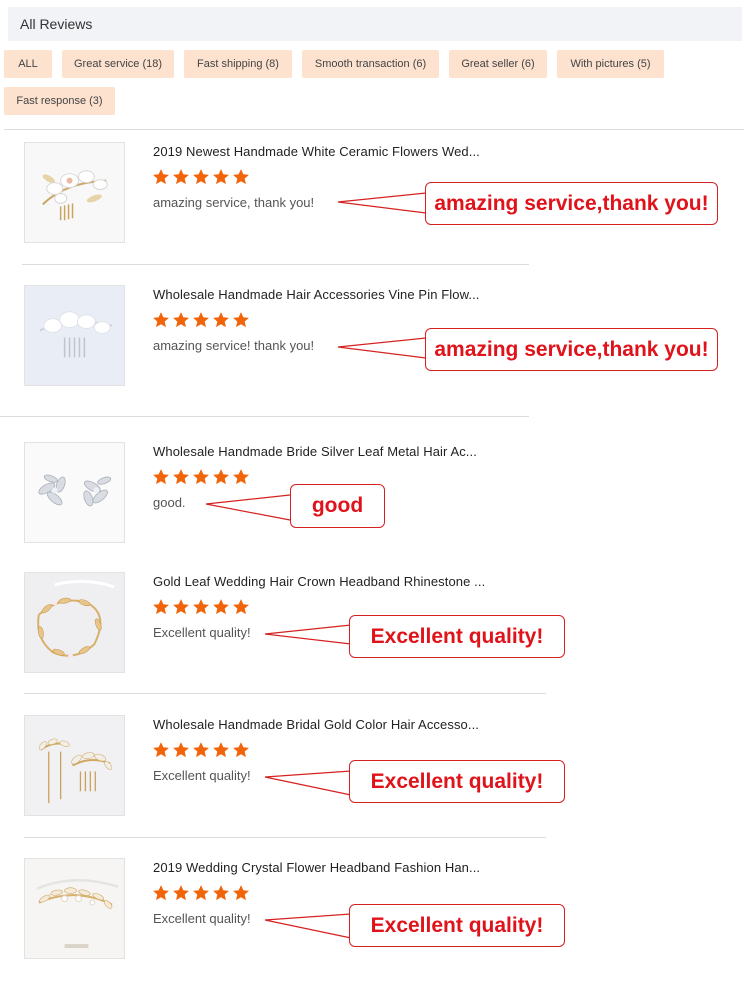 The height and width of the screenshot is (982, 750). I want to click on silver-leaf-hair-clips-image, so click(74, 492).